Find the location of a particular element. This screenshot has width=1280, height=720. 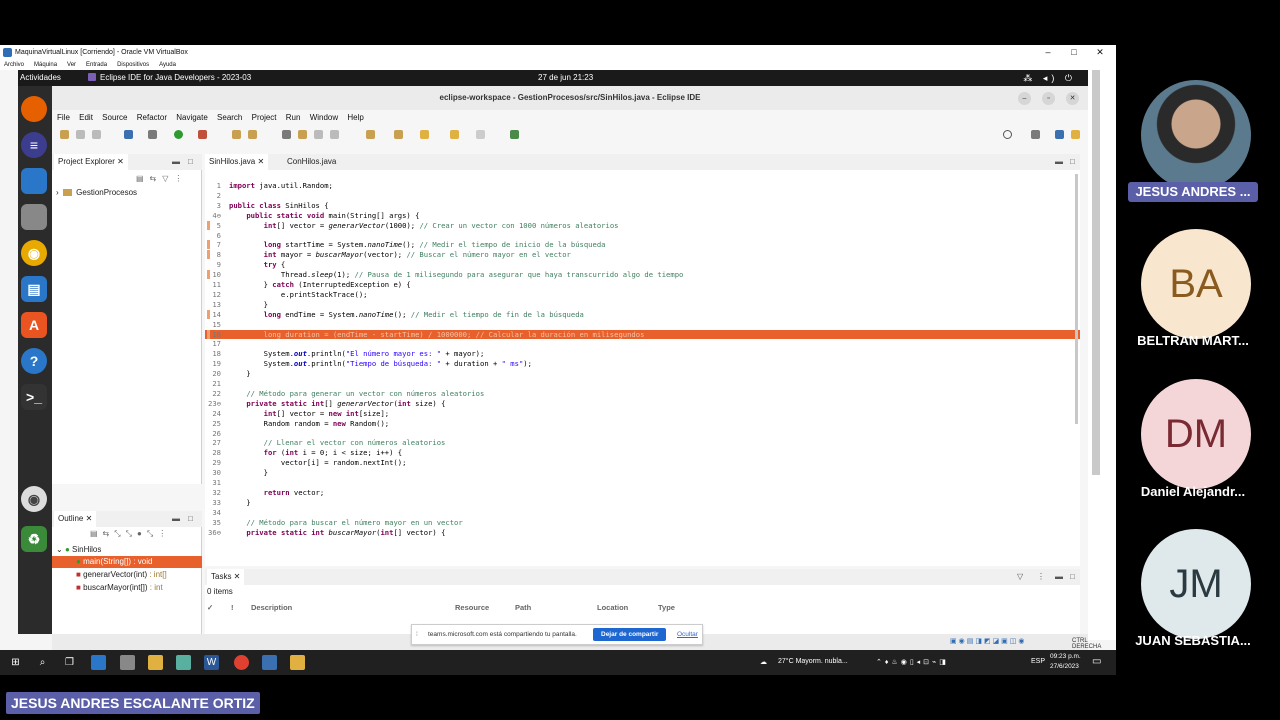

code-line: 1 import java.util.Random; is located at coordinates (642, 186).